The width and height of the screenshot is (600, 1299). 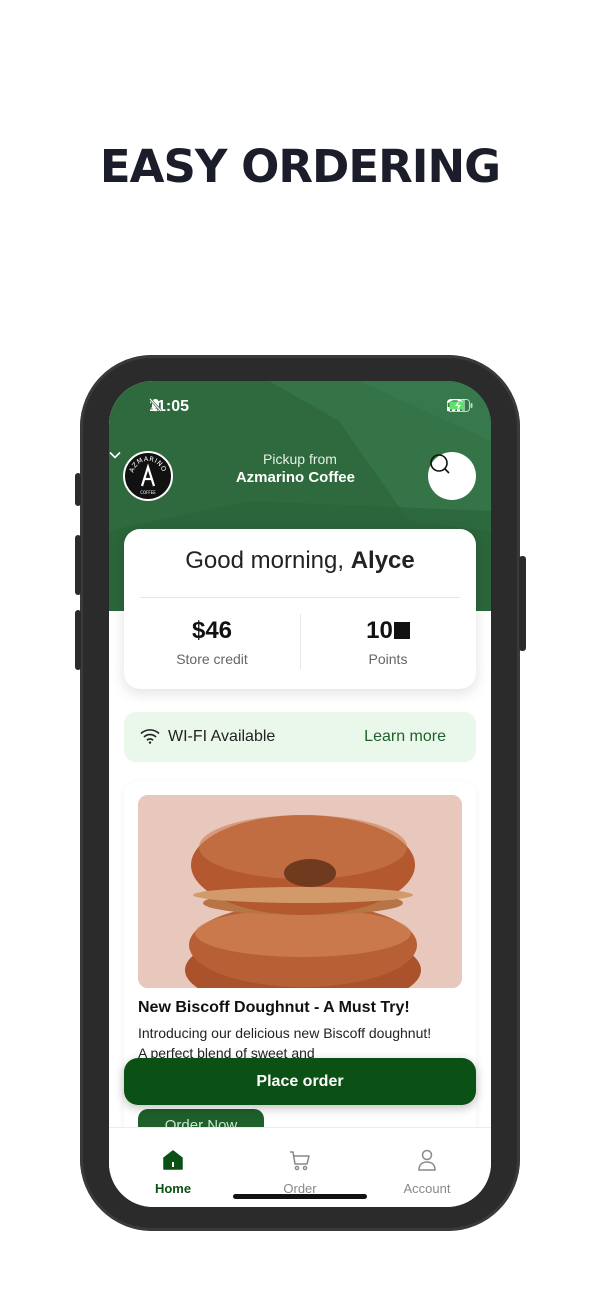 I want to click on place-order-button: Place order, so click(x=300, y=1081).